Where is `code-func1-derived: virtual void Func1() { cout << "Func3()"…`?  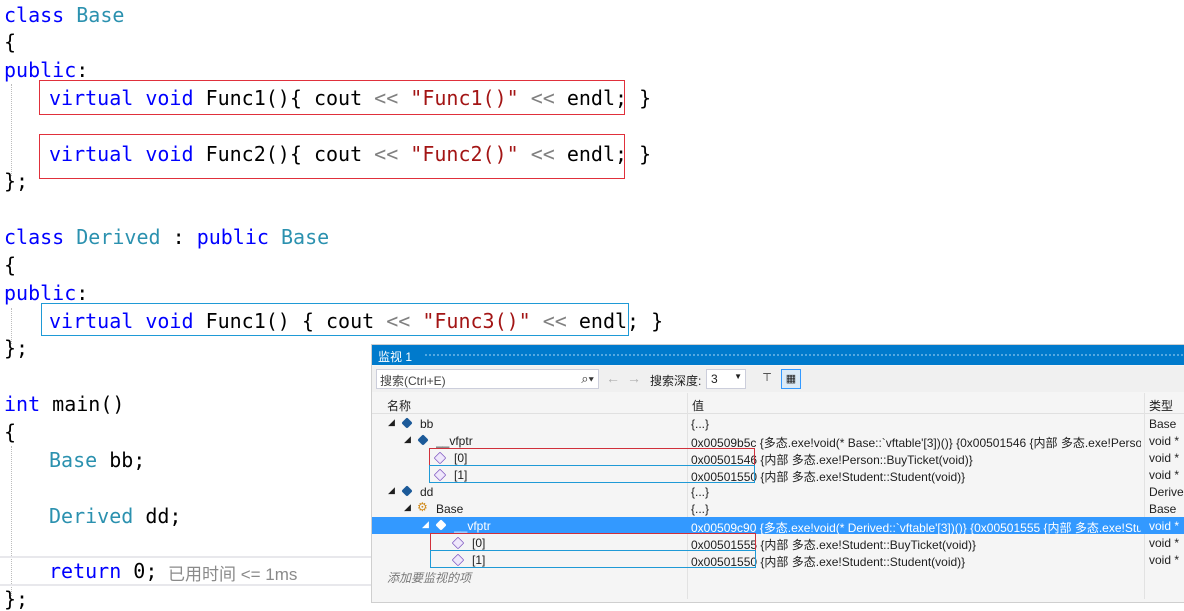
code-func1-derived: virtual void Func1() { cout << "Func3()"… is located at coordinates (356, 321).